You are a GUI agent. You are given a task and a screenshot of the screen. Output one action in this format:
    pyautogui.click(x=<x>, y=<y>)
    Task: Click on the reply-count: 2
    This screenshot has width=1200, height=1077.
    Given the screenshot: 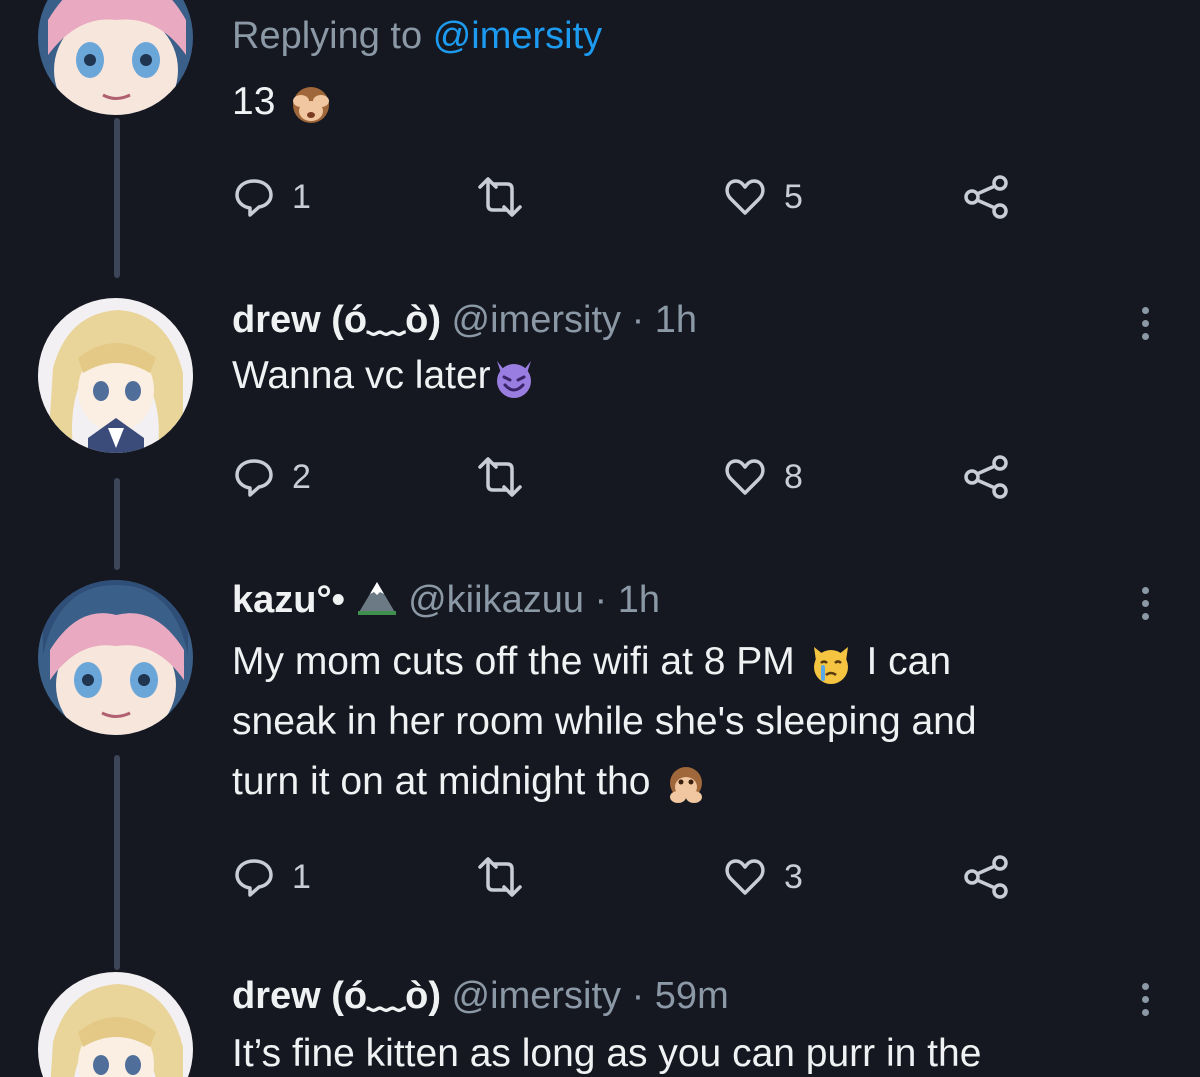 What is the action you would take?
    pyautogui.click(x=301, y=476)
    